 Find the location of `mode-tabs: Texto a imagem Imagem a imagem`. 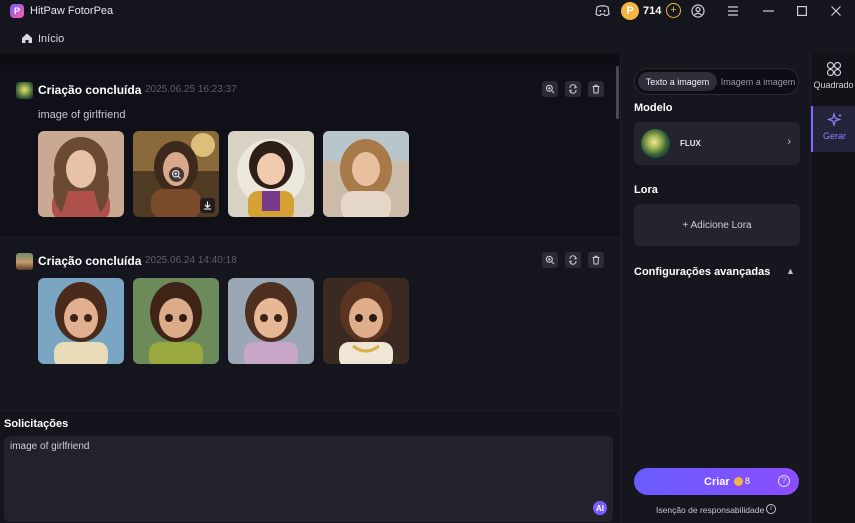

mode-tabs: Texto a imagem Imagem a imagem is located at coordinates (716, 81).